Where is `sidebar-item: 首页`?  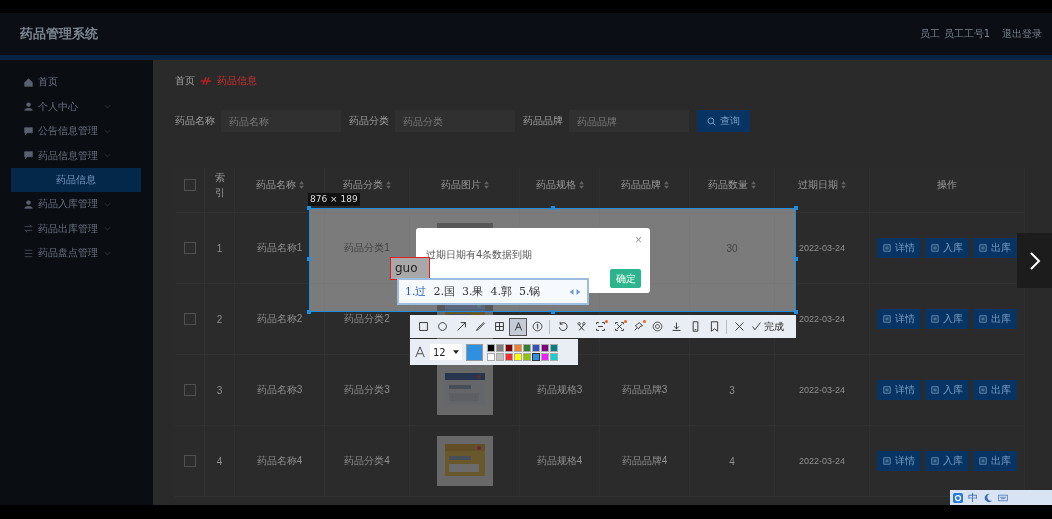 sidebar-item: 首页 is located at coordinates (76, 82).